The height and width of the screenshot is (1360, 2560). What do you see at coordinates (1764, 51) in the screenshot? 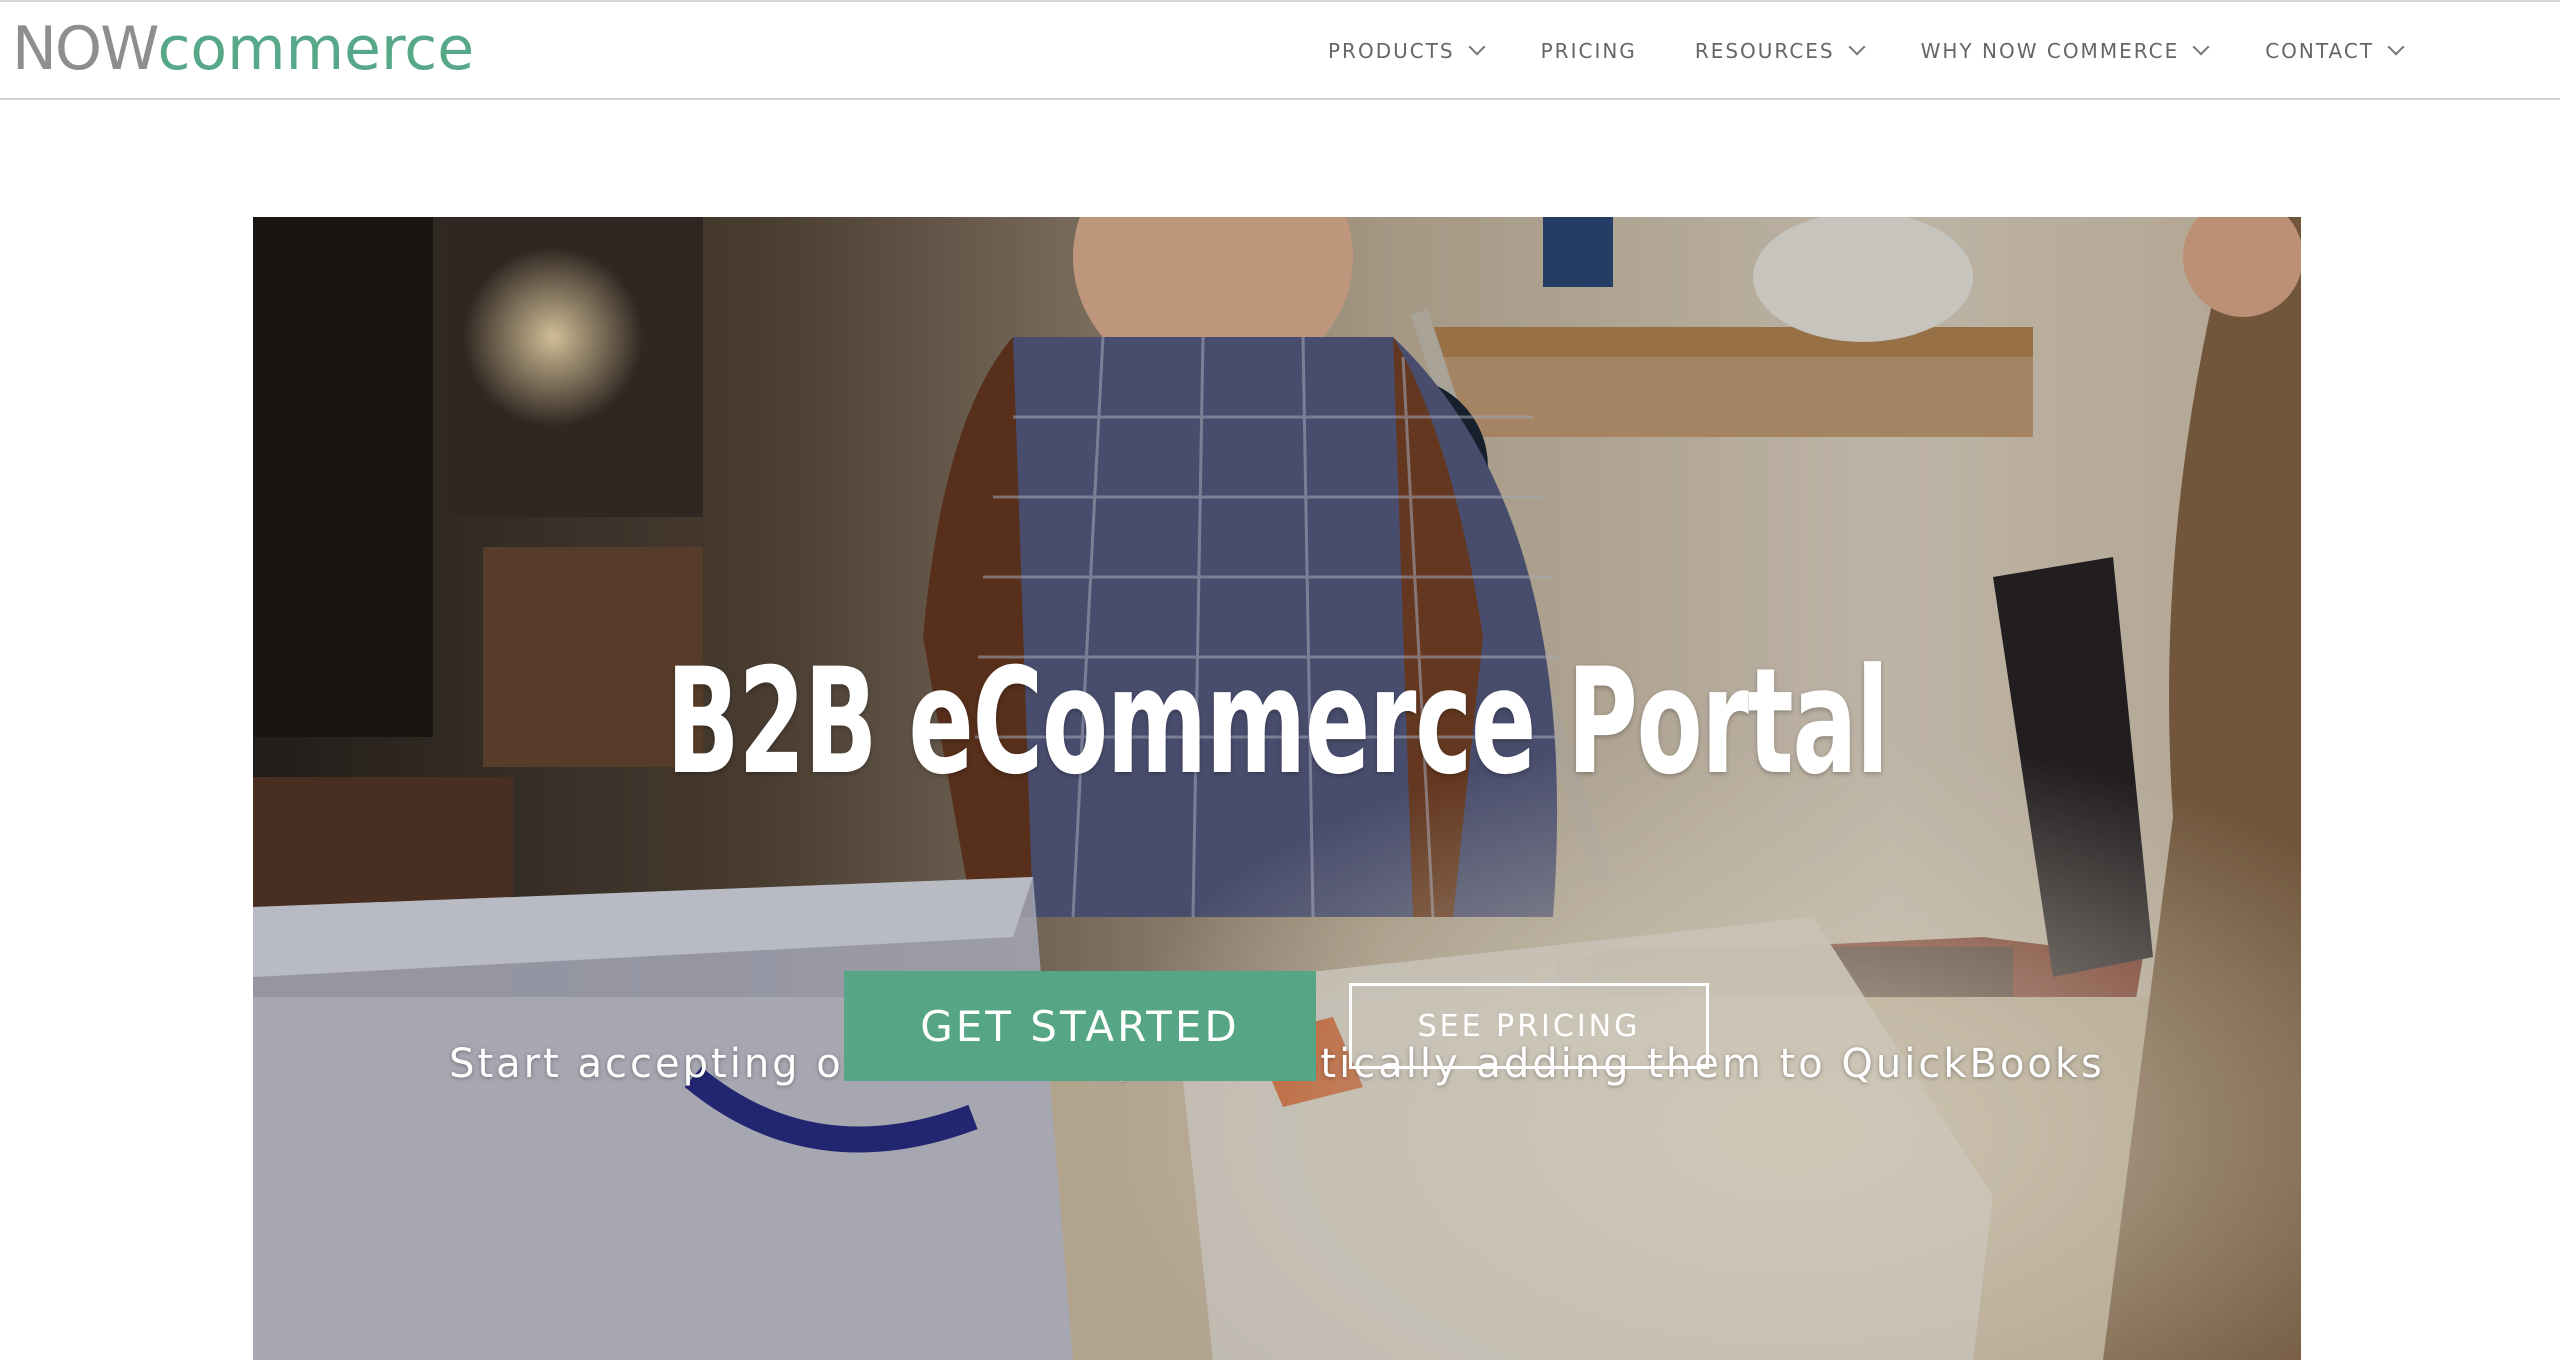
I see `nav-resources-label: RESOURCES` at bounding box center [1764, 51].